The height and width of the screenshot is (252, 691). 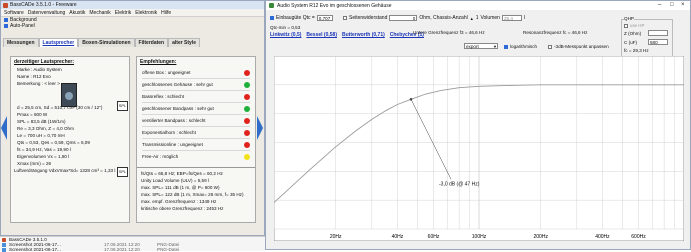 What do you see at coordinates (146, 13) in the screenshot?
I see `menu-elektronik: Elektronik` at bounding box center [146, 13].